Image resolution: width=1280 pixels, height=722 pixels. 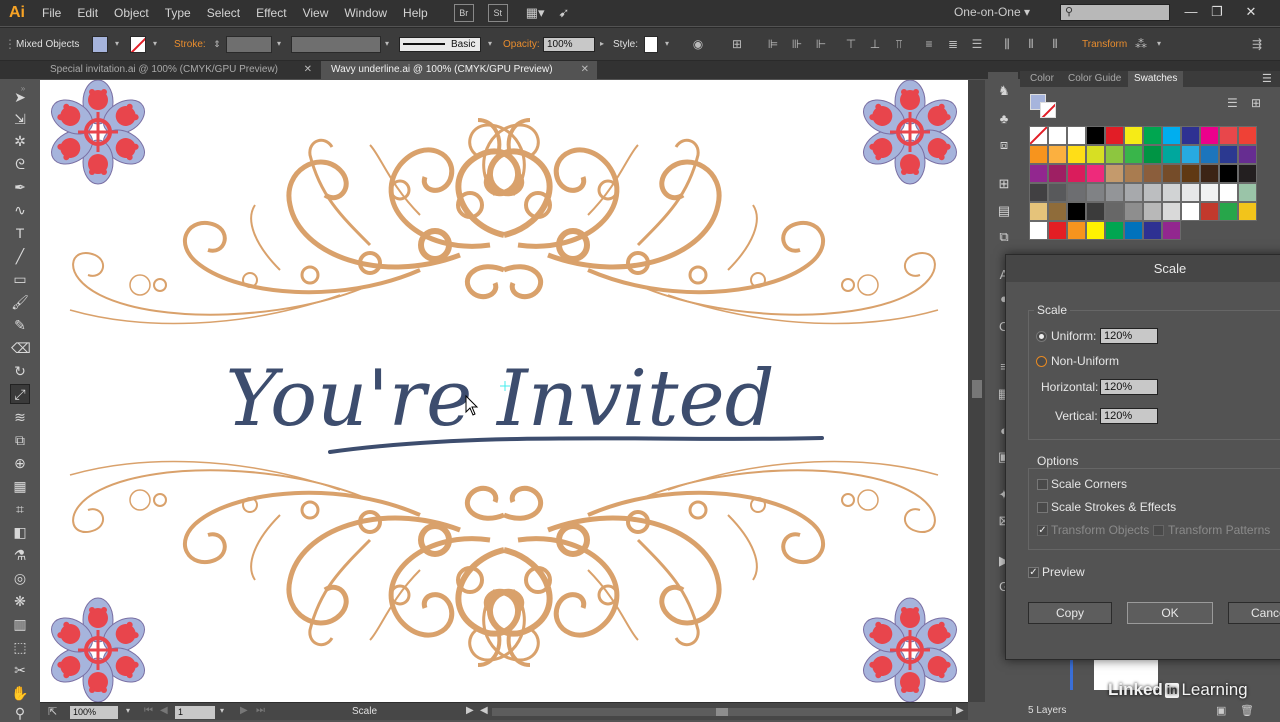 I want to click on direct-selection-tool-icon: ⇲, so click(x=20, y=119).